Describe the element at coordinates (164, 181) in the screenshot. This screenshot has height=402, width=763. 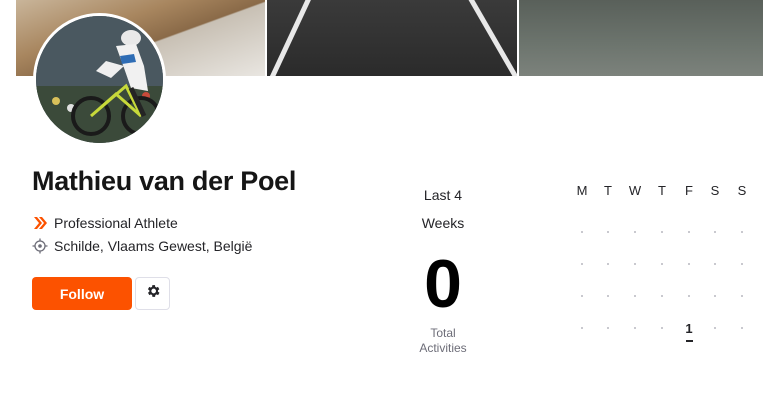
I see `athlete-name: Mathieu van der Poel` at that location.